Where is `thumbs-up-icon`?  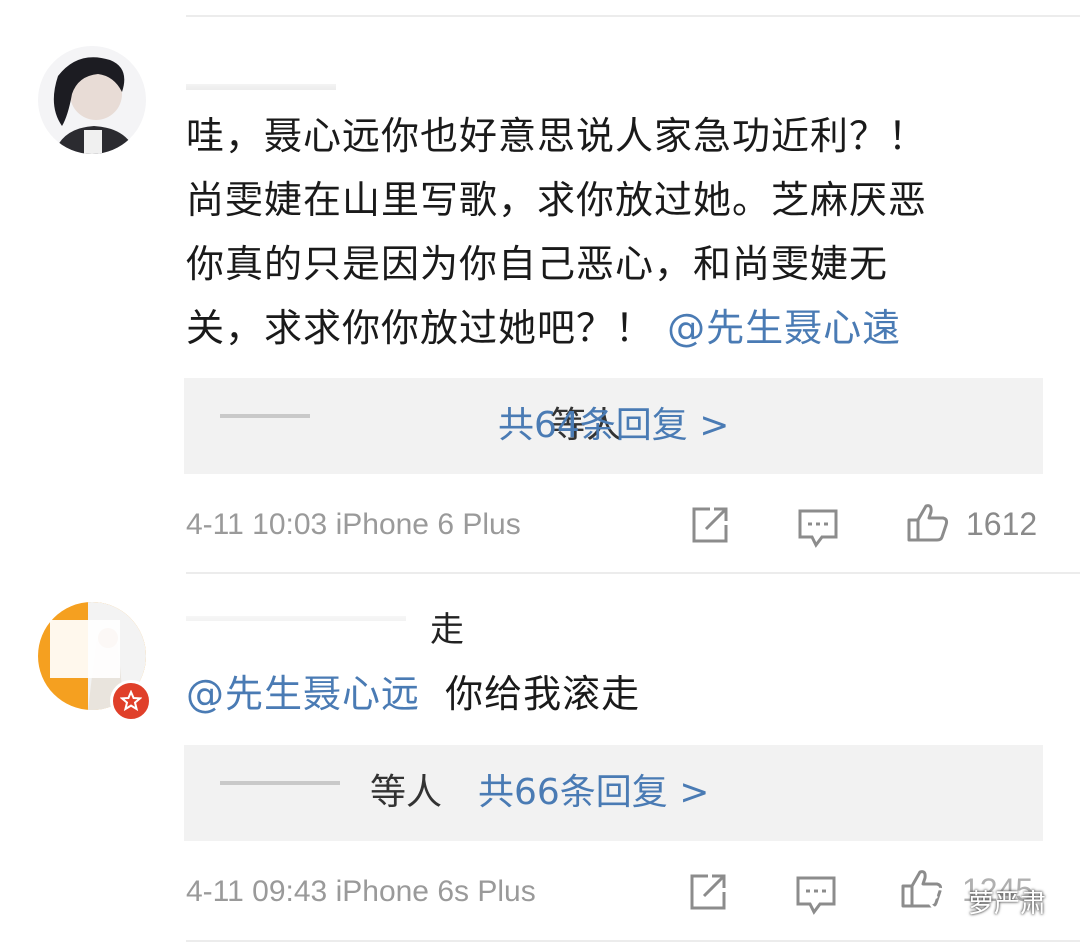 thumbs-up-icon is located at coordinates (928, 522).